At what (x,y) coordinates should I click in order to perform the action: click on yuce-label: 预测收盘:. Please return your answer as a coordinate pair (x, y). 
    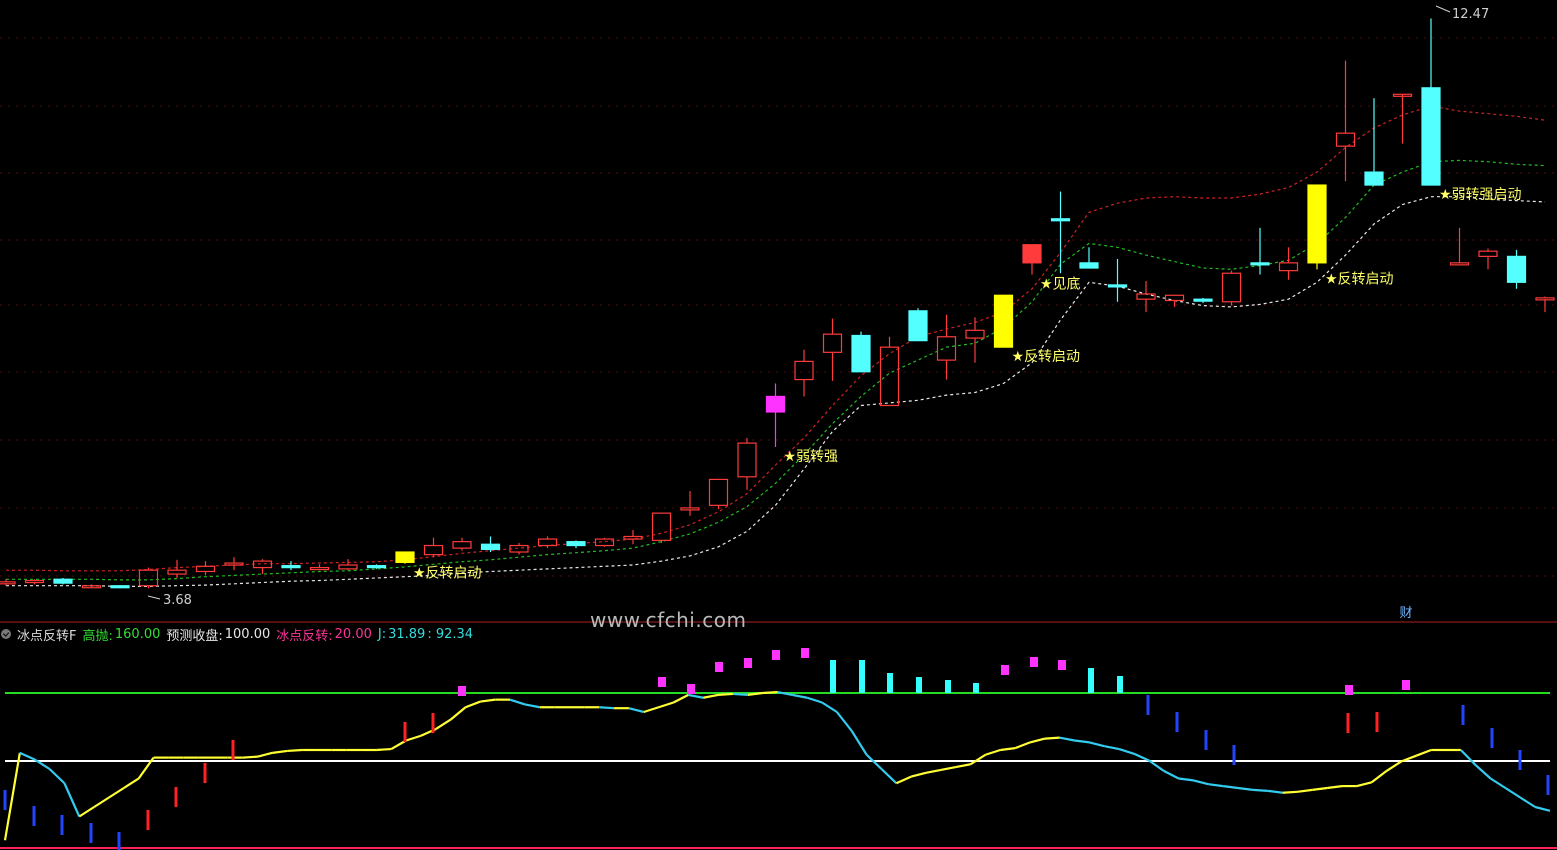
    Looking at the image, I should click on (194, 636).